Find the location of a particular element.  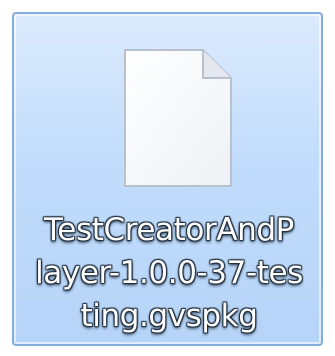

file-name-line: TestCreatorAndP is located at coordinates (169, 230).